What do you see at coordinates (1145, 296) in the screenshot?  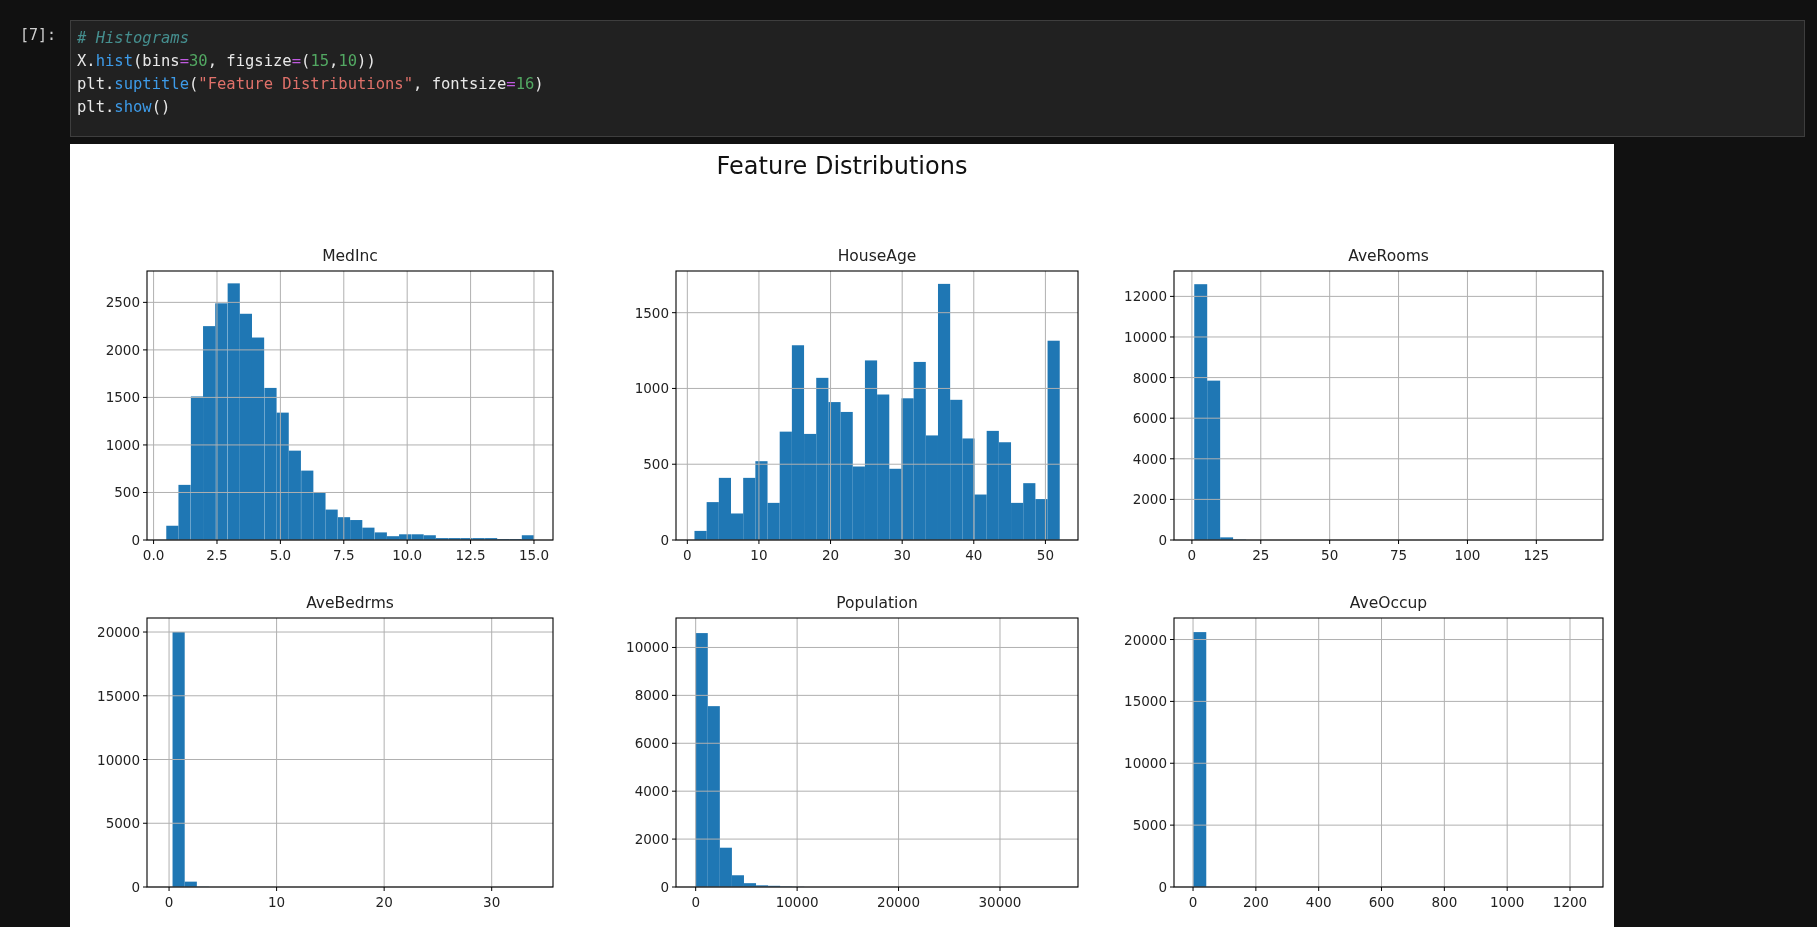 I see `y-tick-label: 12000` at bounding box center [1145, 296].